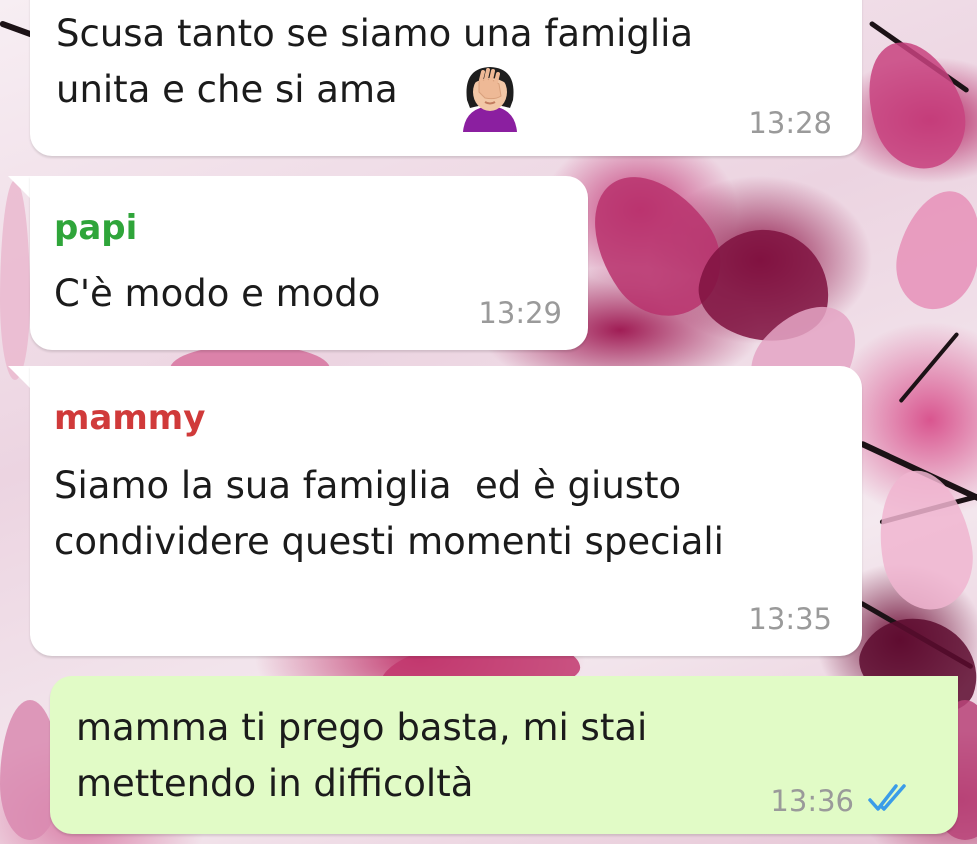 This screenshot has height=844, width=977. Describe the element at coordinates (790, 619) in the screenshot. I see `message-timestamp: 13:35` at that location.